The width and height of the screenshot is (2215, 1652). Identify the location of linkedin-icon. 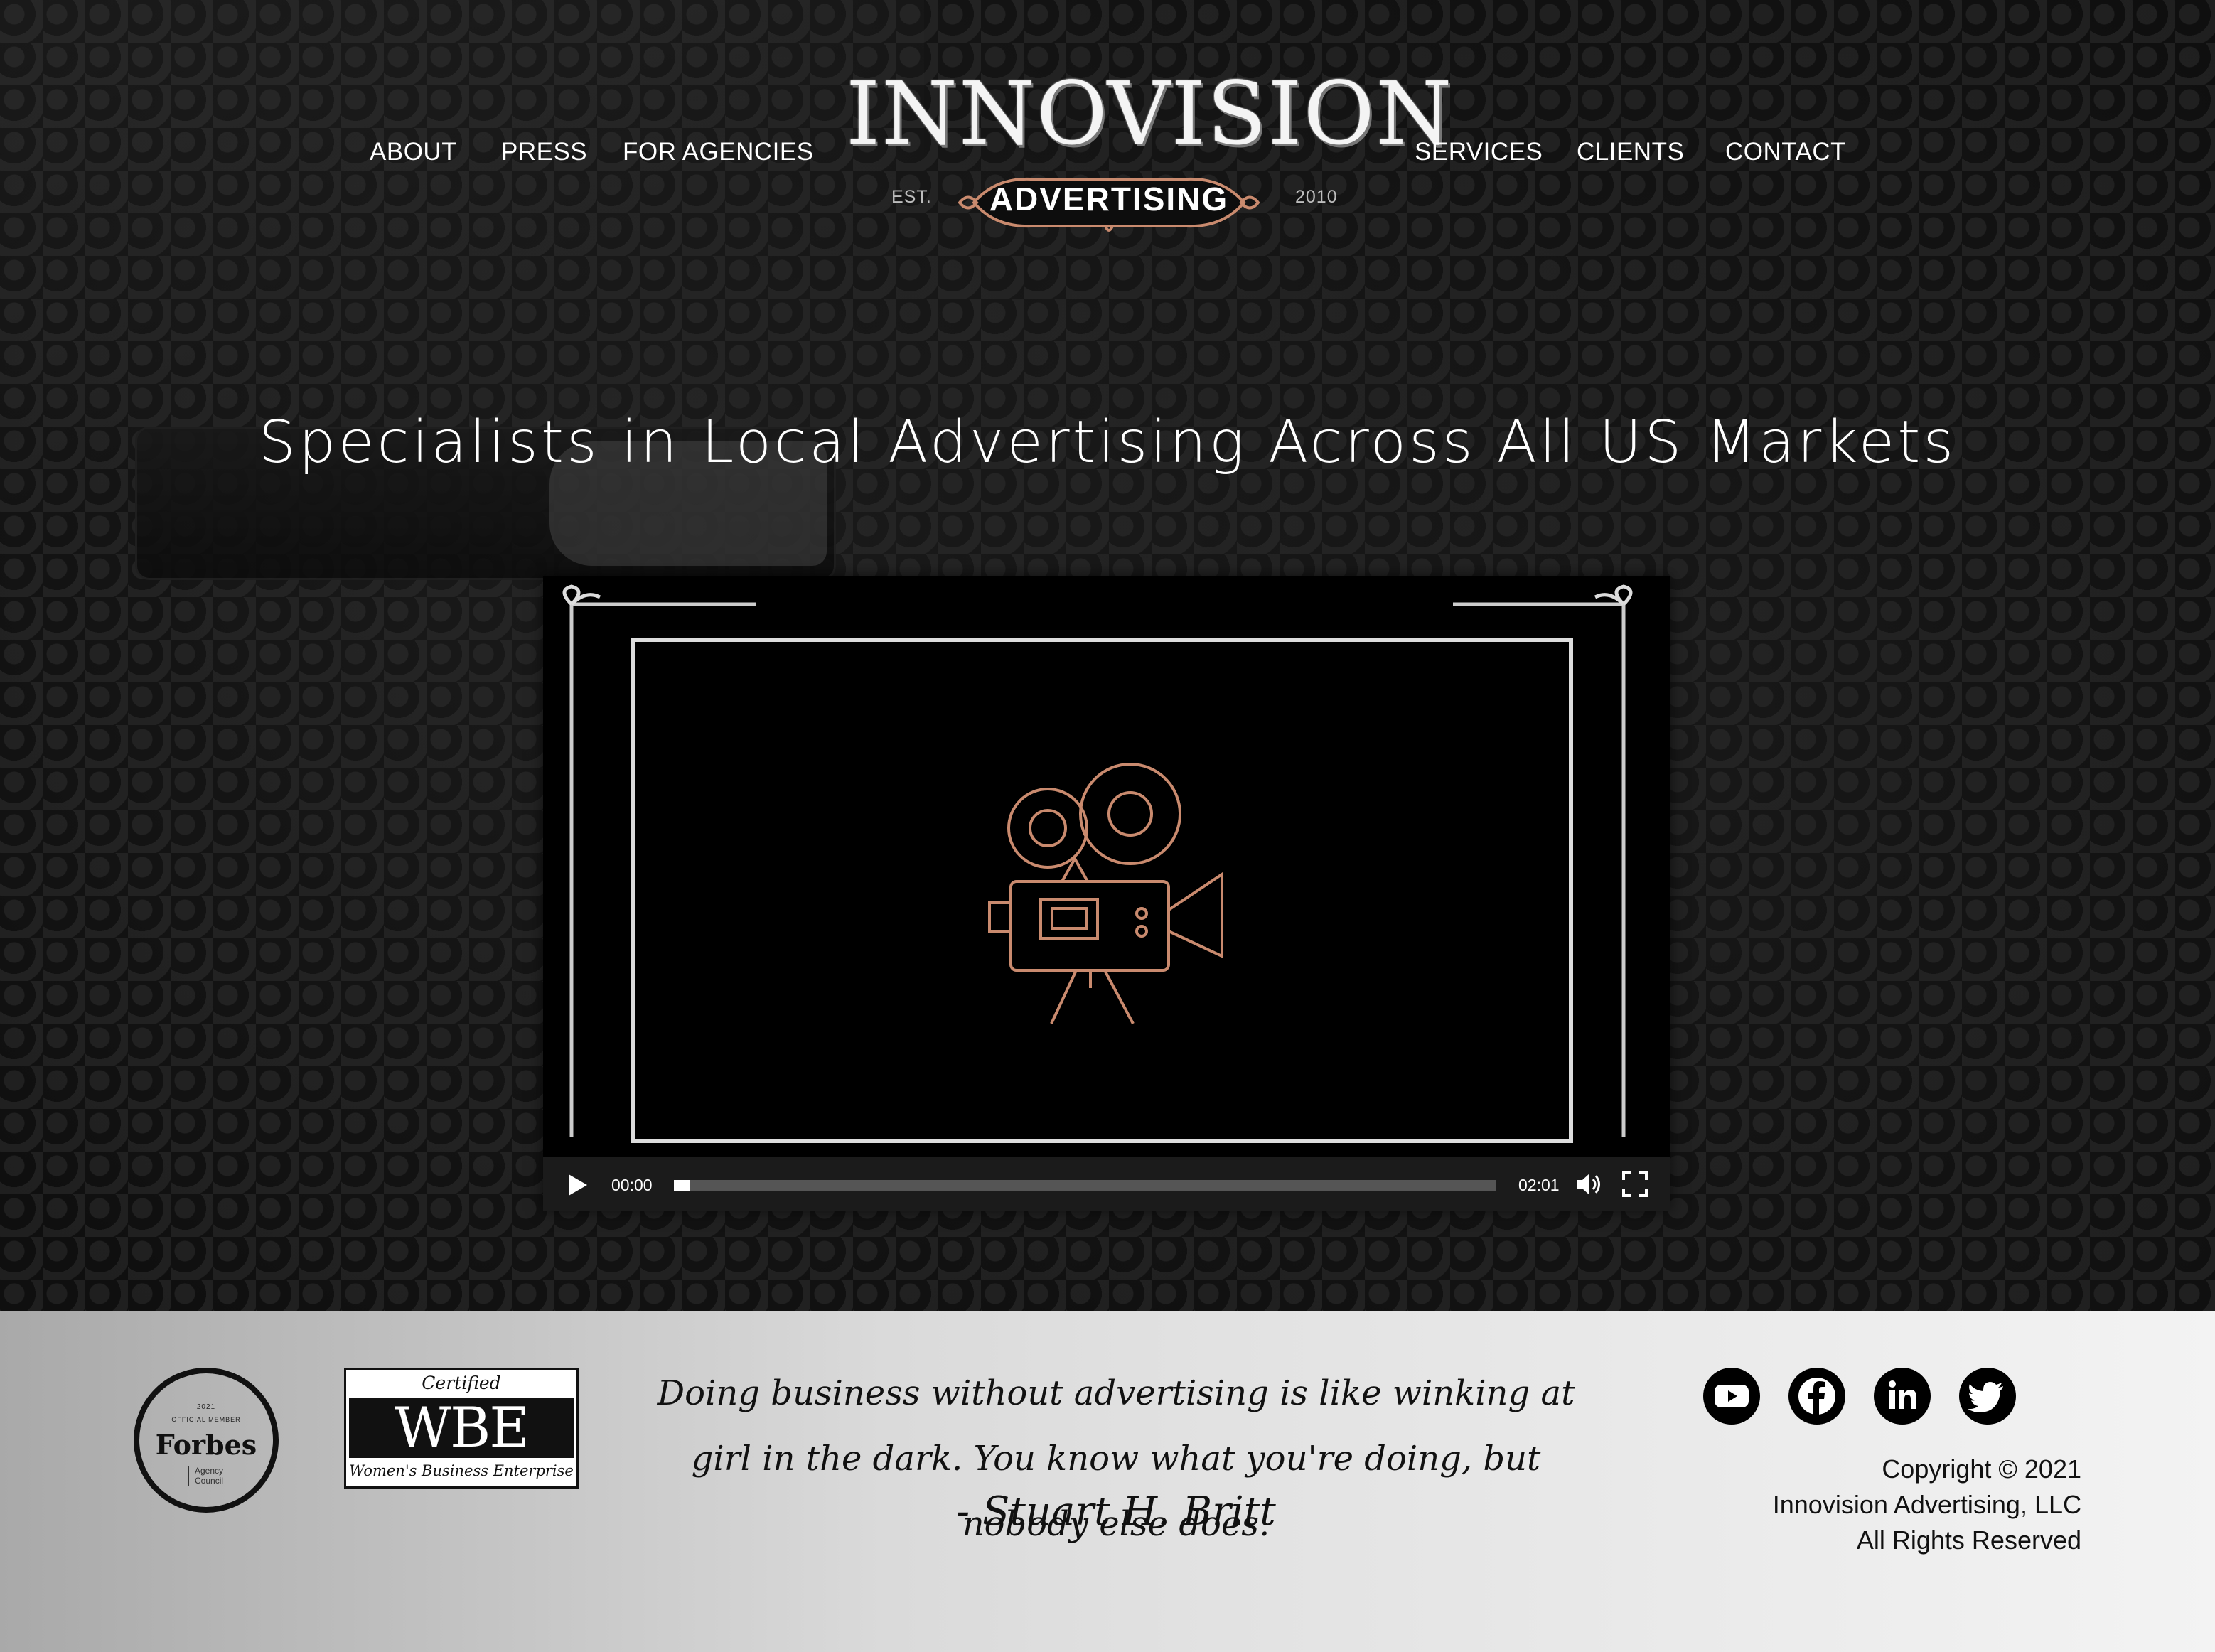
(1902, 1396).